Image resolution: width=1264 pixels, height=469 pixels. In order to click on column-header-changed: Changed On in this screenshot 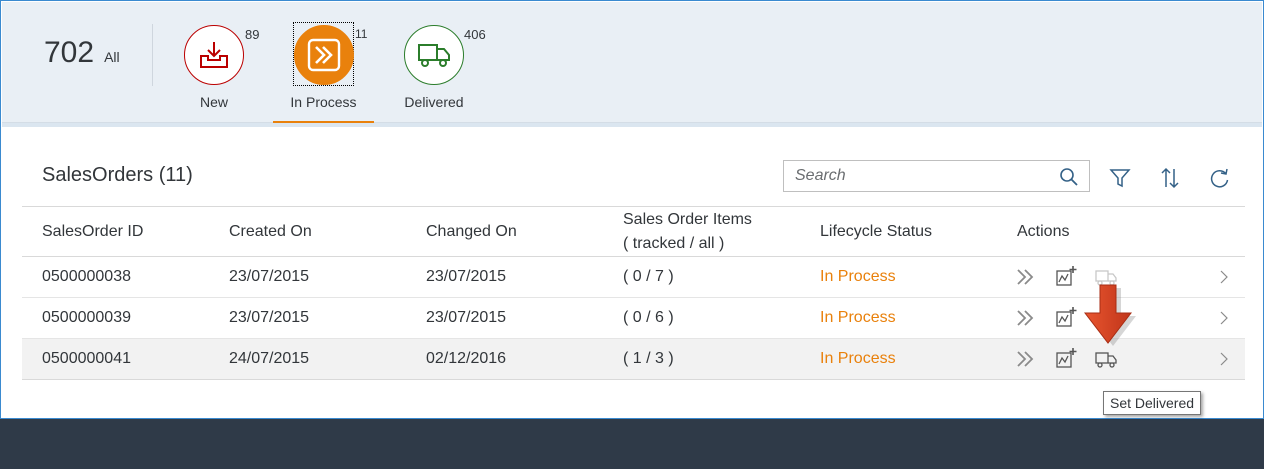, I will do `click(471, 231)`.